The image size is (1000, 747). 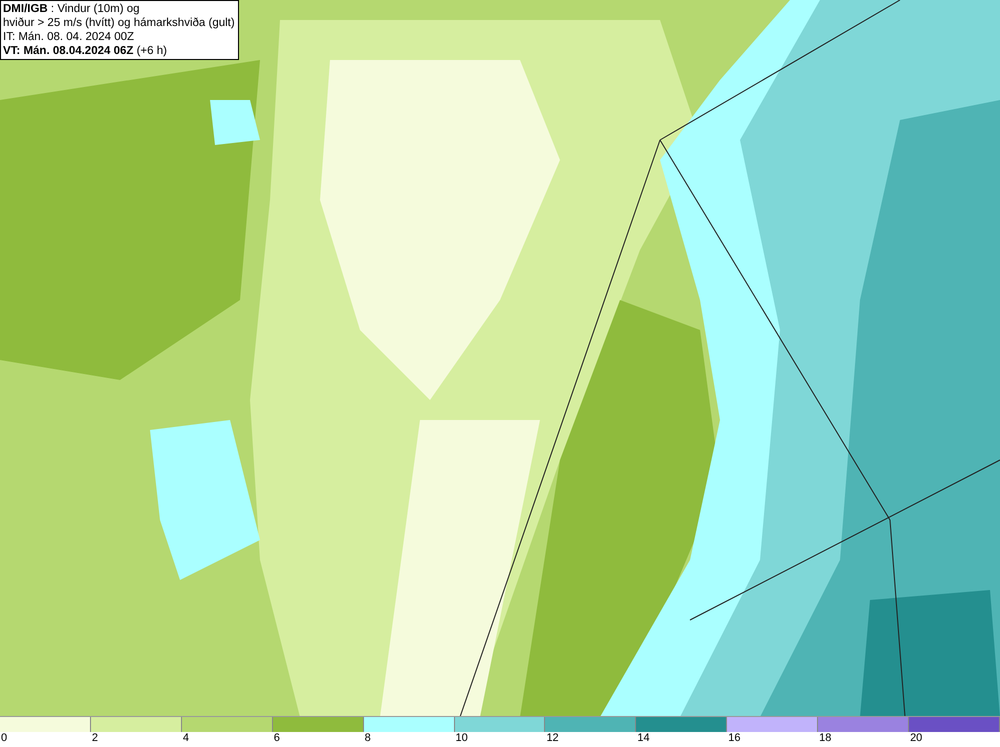 What do you see at coordinates (95, 739) in the screenshot?
I see `legend-label: 2` at bounding box center [95, 739].